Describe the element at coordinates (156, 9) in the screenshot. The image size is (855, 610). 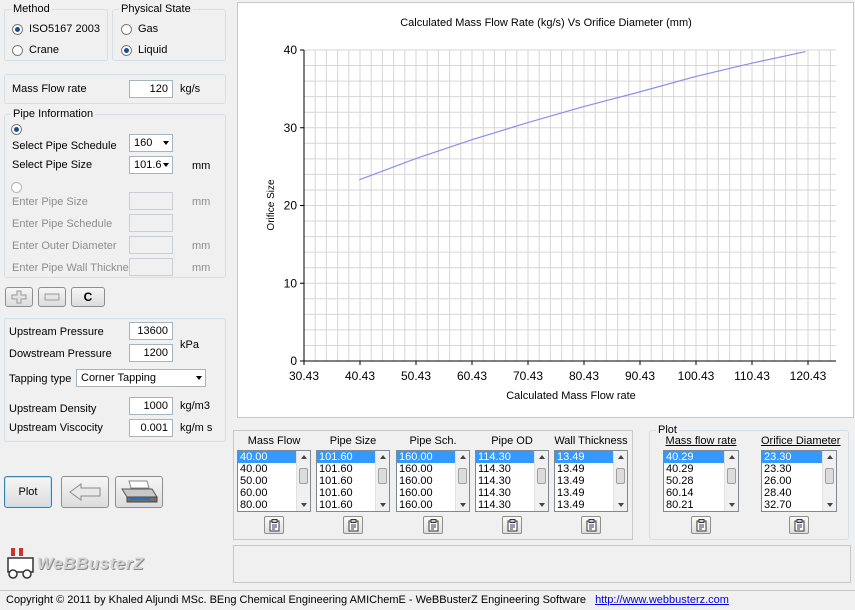
I see `physical-state-title: Physical State` at that location.